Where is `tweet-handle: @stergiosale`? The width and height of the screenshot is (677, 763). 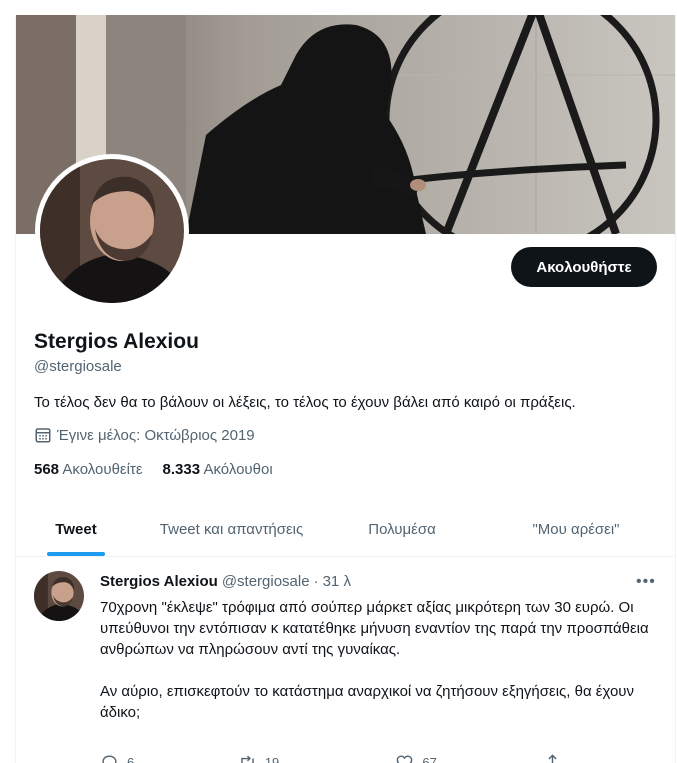 tweet-handle: @stergiosale is located at coordinates (266, 581).